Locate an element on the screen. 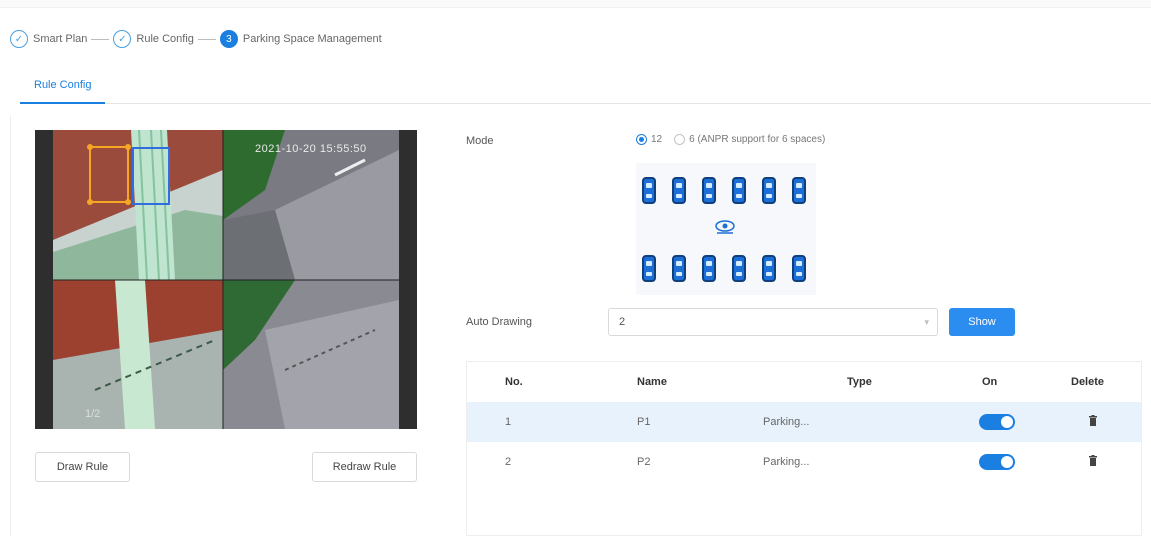  video-channel-label: 1/2 is located at coordinates (93, 414).